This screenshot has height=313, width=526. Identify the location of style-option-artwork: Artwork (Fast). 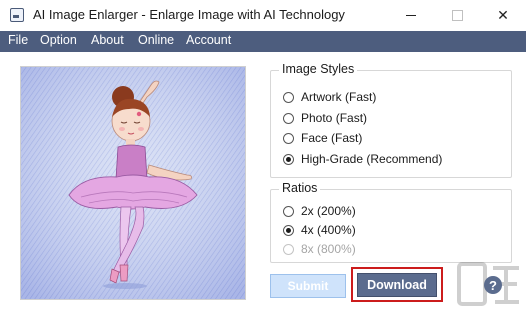
(329, 97).